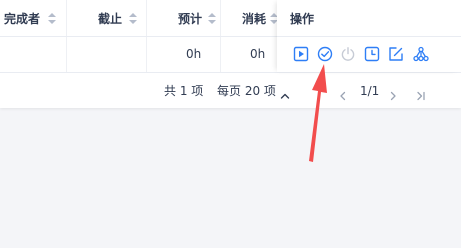  I want to click on column-header-estimate: 预计, so click(190, 19).